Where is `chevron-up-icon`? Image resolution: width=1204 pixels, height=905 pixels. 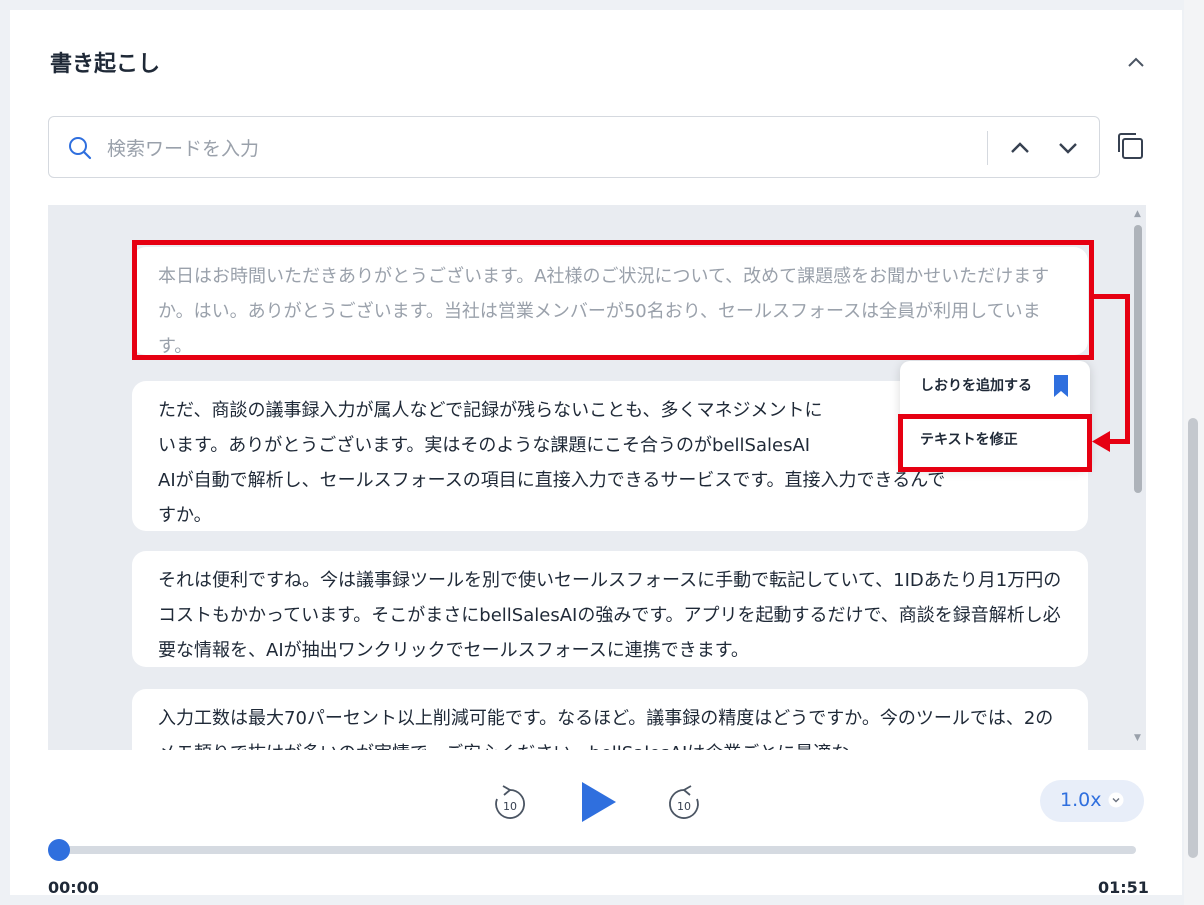
chevron-up-icon is located at coordinates (1136, 62).